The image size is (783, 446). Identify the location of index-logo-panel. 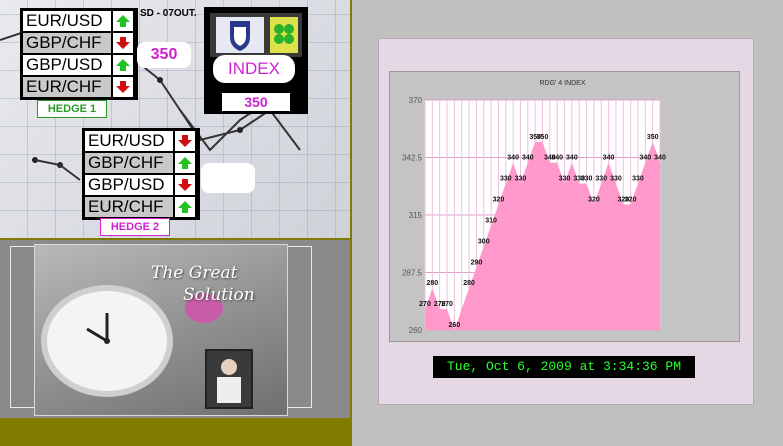
(256, 35).